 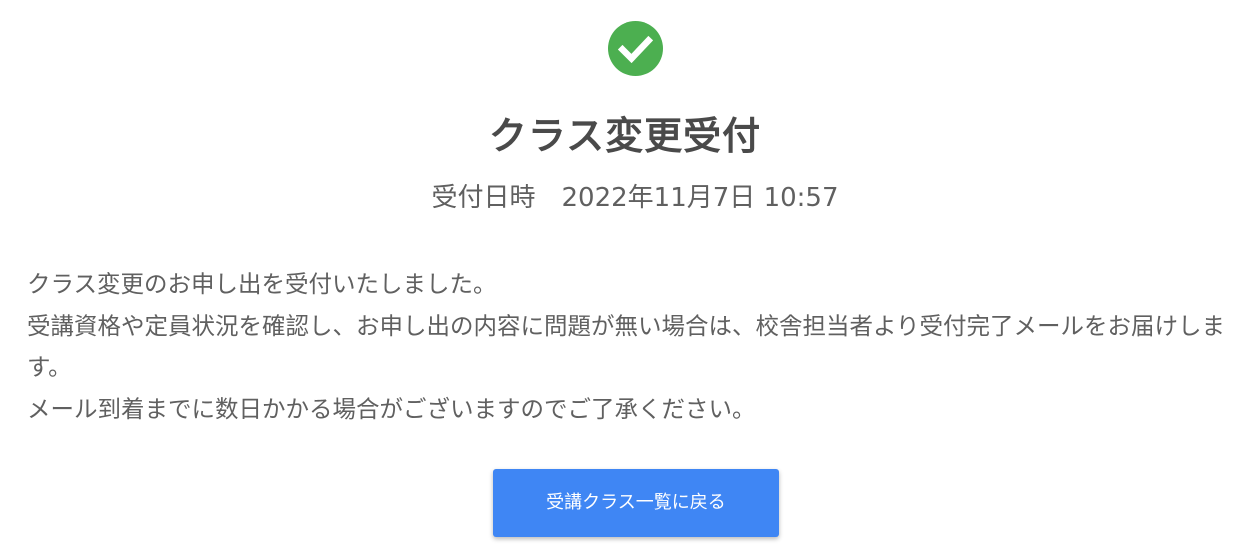 What do you see at coordinates (636, 503) in the screenshot?
I see `back-to-class-list-button: 受講クラス一覧に戻る` at bounding box center [636, 503].